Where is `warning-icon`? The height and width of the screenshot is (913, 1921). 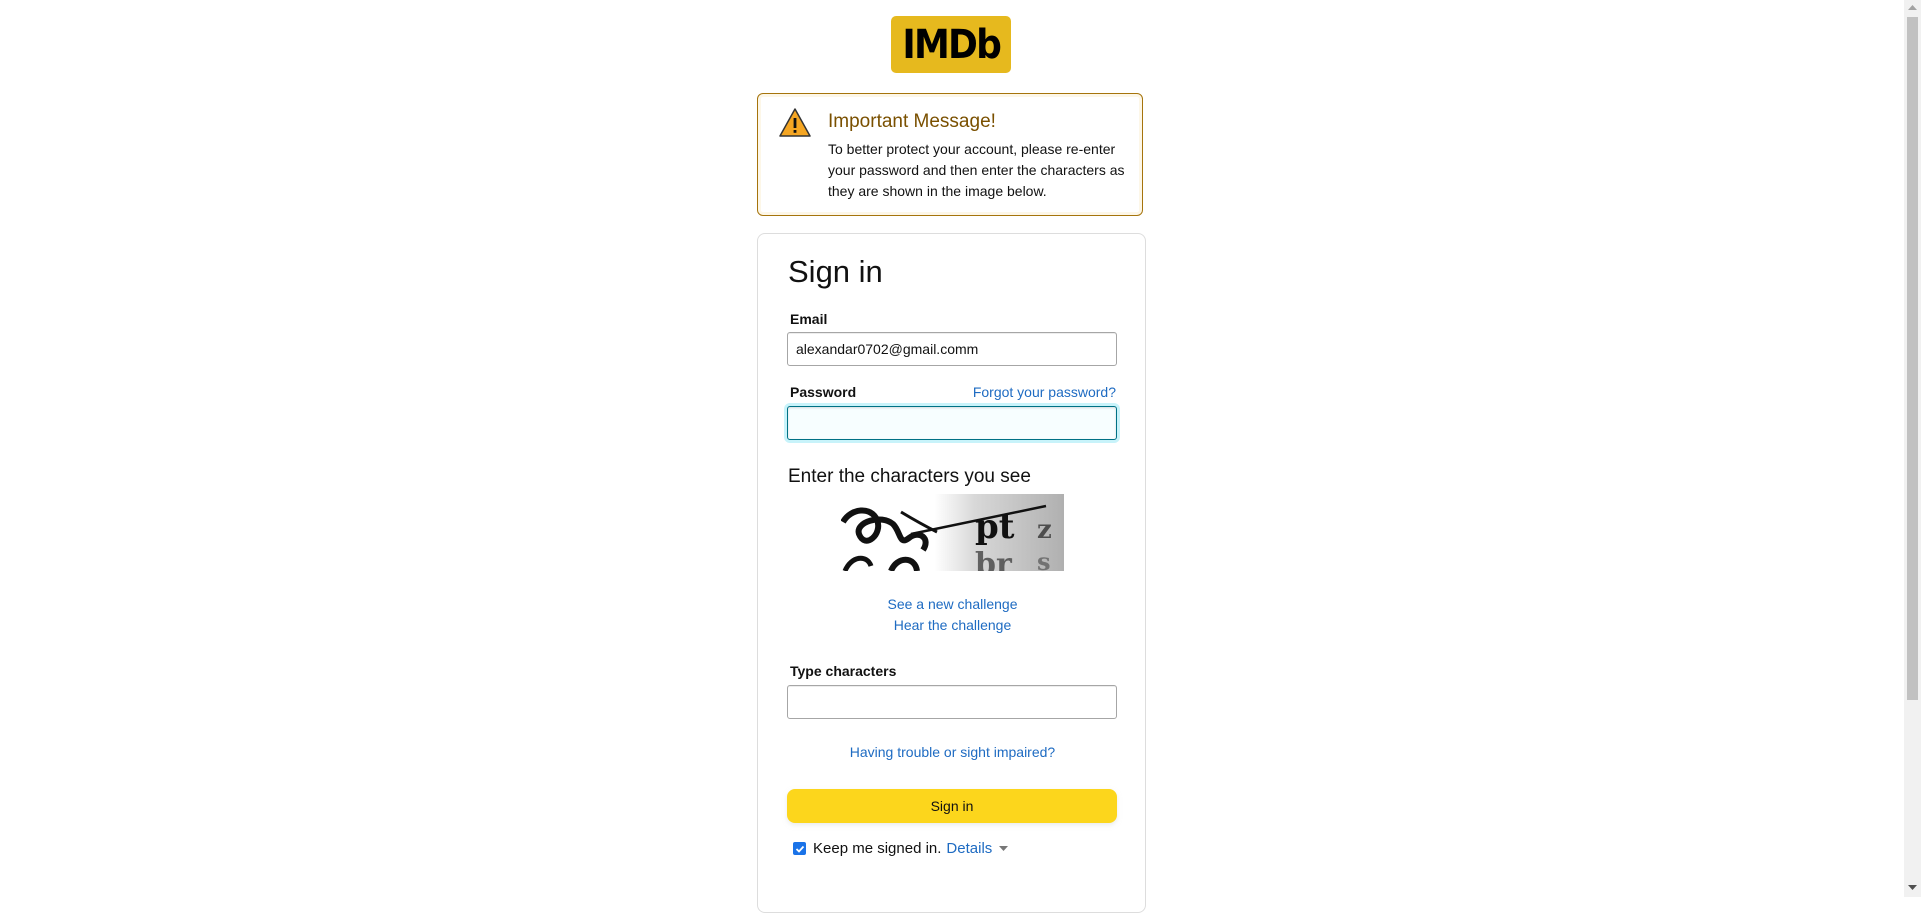
warning-icon is located at coordinates (795, 122).